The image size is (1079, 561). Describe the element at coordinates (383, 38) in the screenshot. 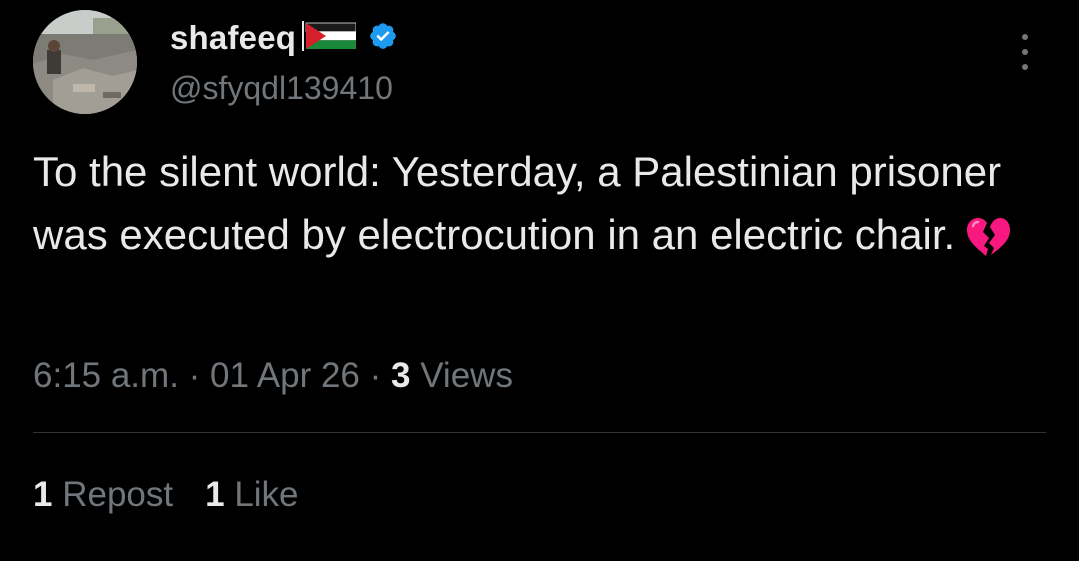

I see `verified-badge-icon` at that location.